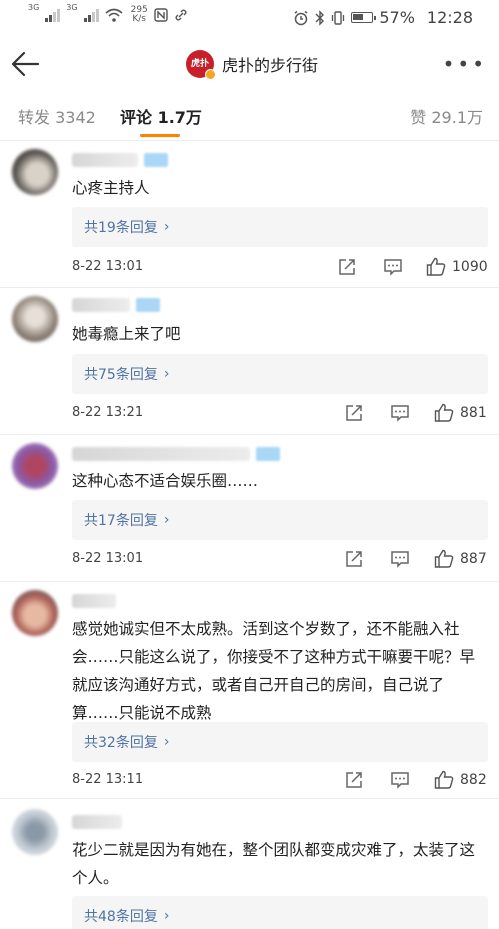  What do you see at coordinates (320, 17) in the screenshot?
I see `bluetooth-icon` at bounding box center [320, 17].